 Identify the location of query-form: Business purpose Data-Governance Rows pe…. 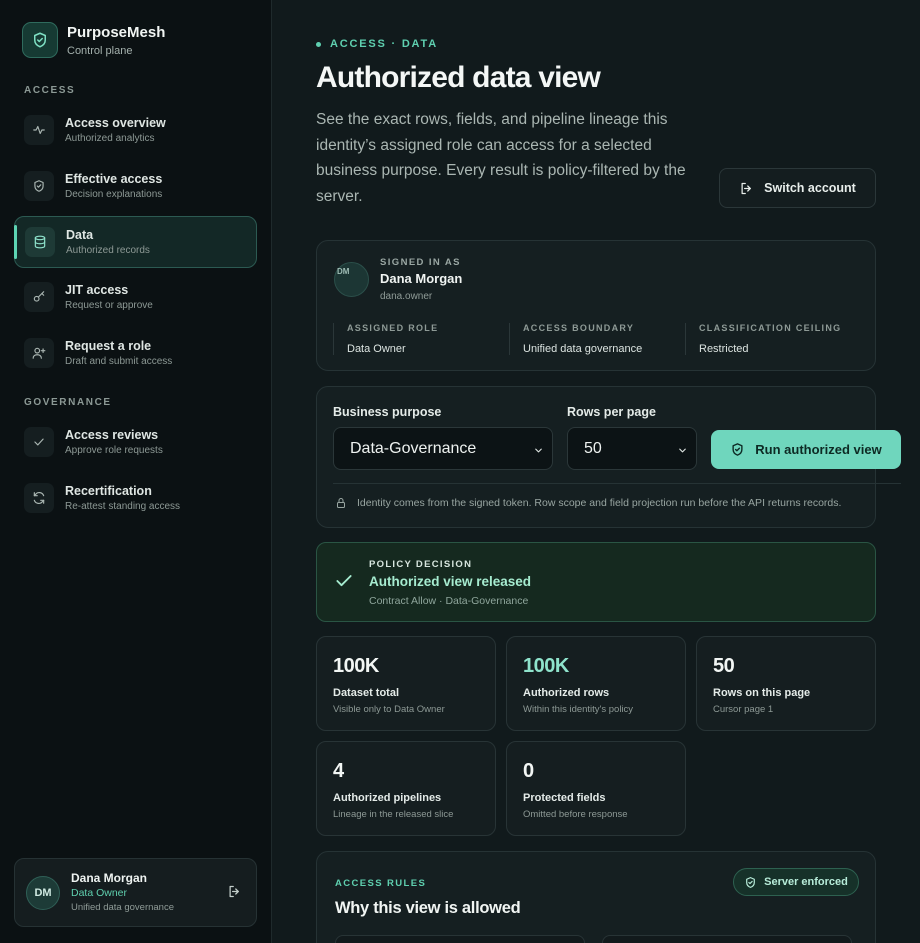
(608, 457).